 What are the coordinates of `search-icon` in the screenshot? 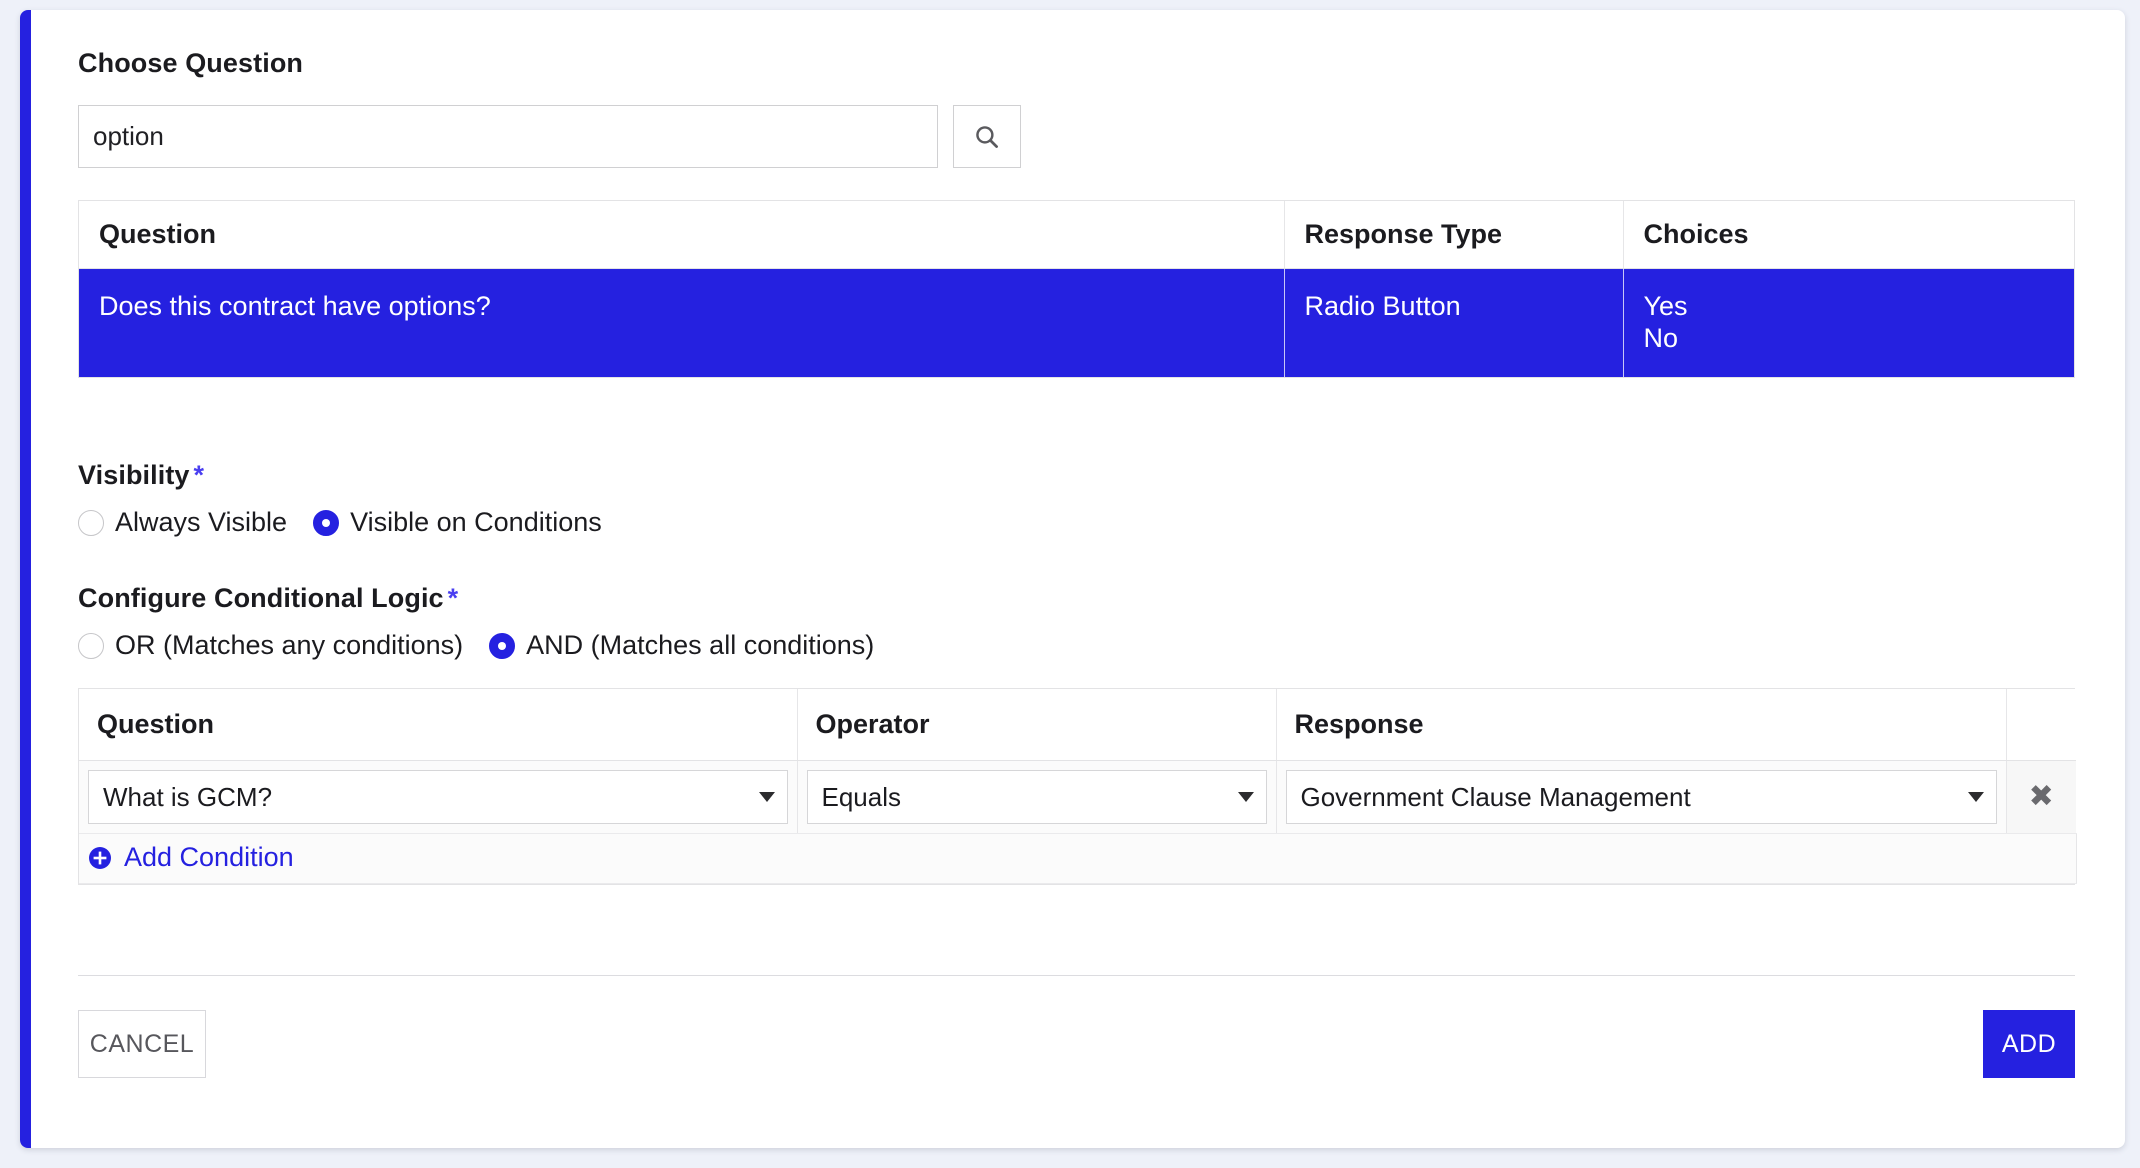 It's located at (987, 136).